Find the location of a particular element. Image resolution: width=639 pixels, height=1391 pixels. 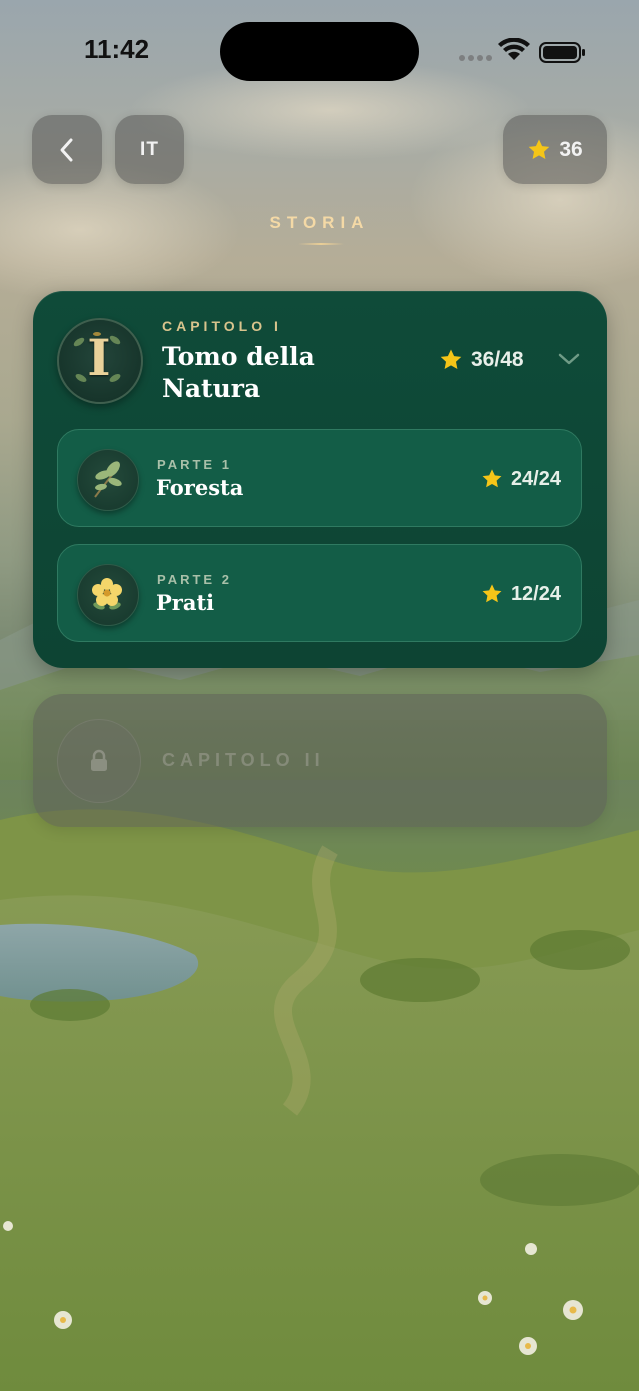

part-kicker: PARTE 2 is located at coordinates (194, 579).